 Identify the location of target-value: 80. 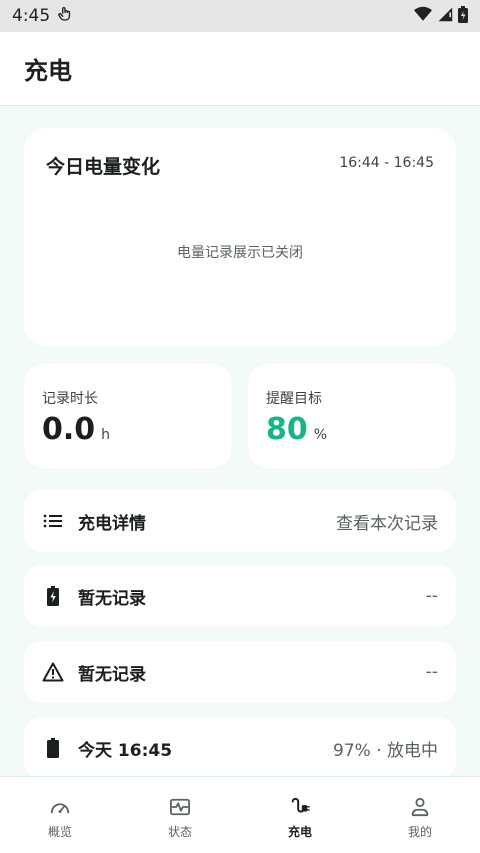
(287, 429).